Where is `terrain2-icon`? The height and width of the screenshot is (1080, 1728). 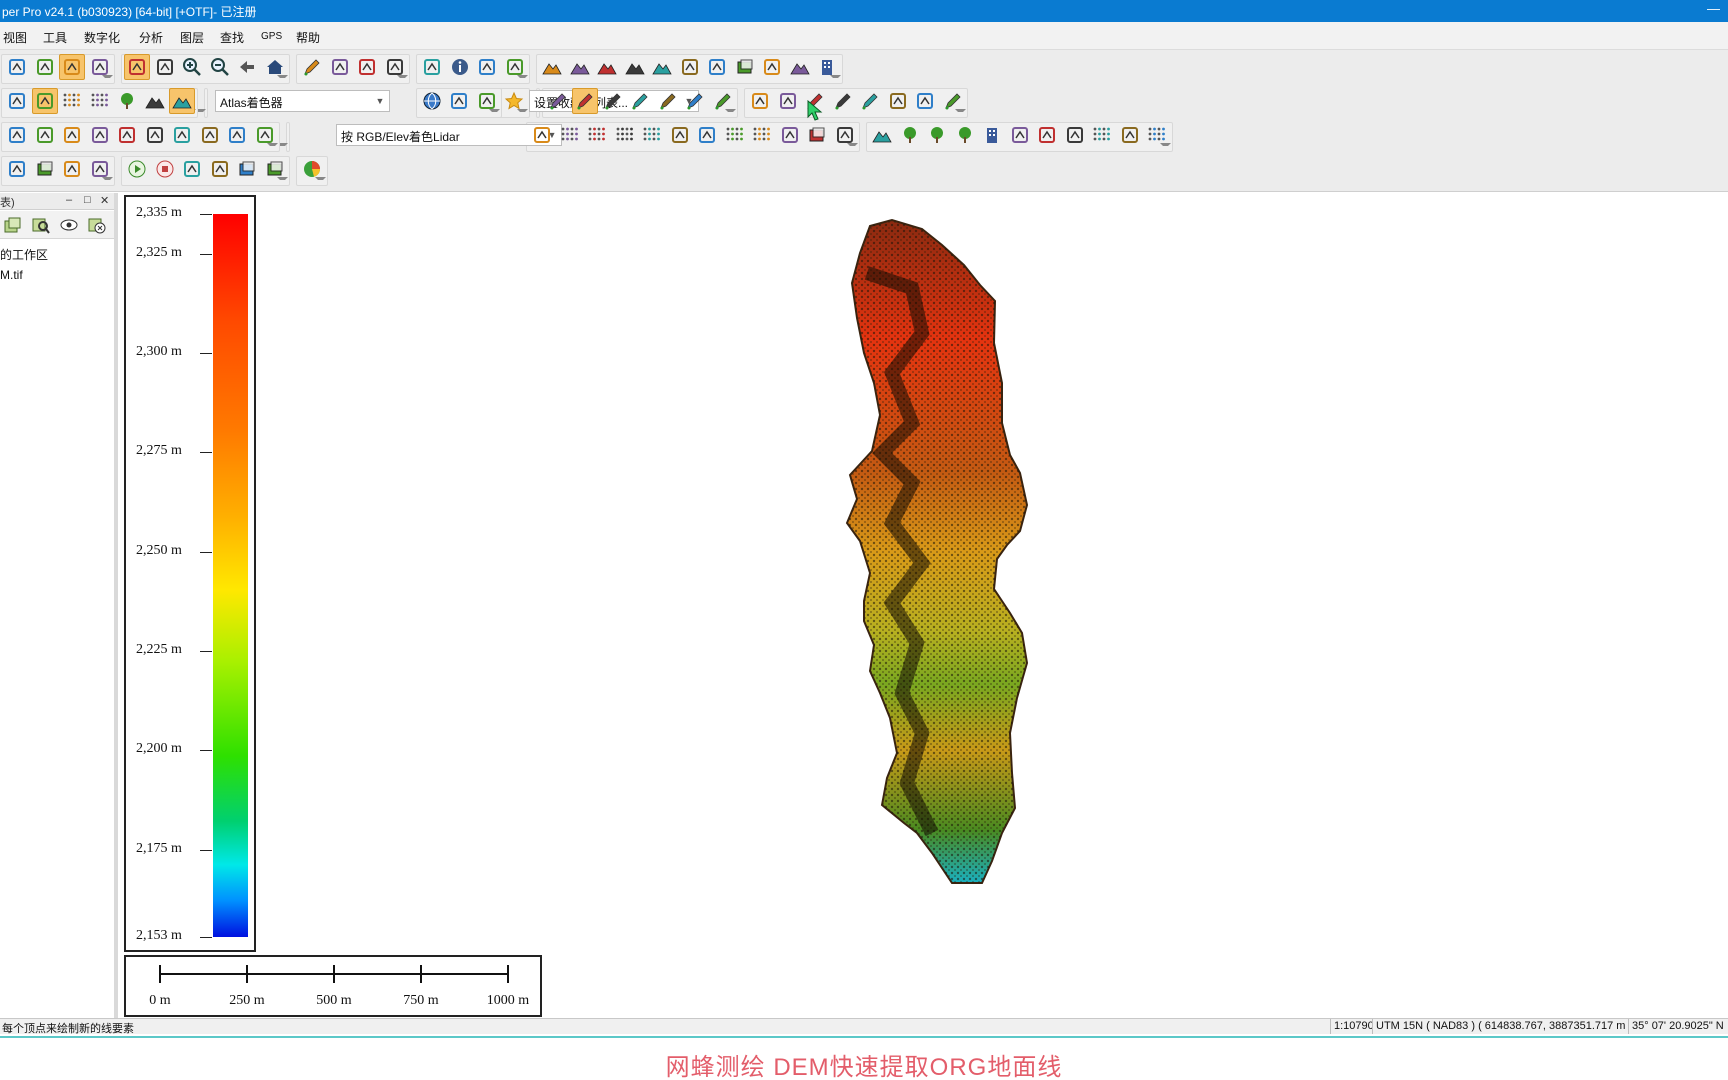 terrain2-icon is located at coordinates (580, 67).